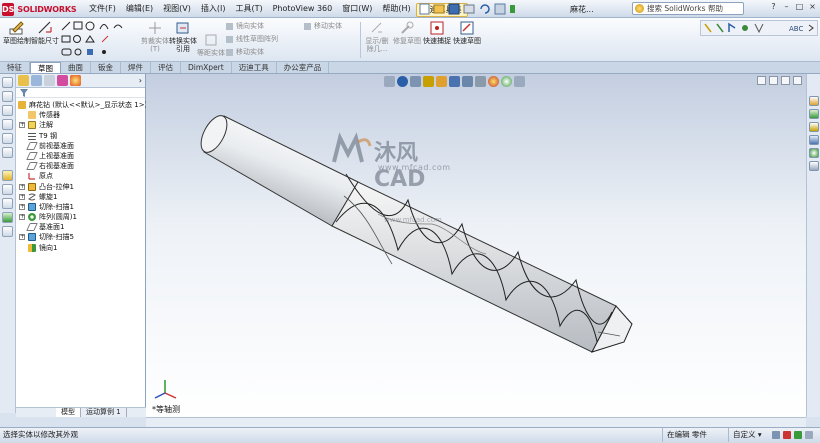 The height and width of the screenshot is (443, 820). Describe the element at coordinates (473, 9) in the screenshot. I see `quick-access-toolbar` at that location.